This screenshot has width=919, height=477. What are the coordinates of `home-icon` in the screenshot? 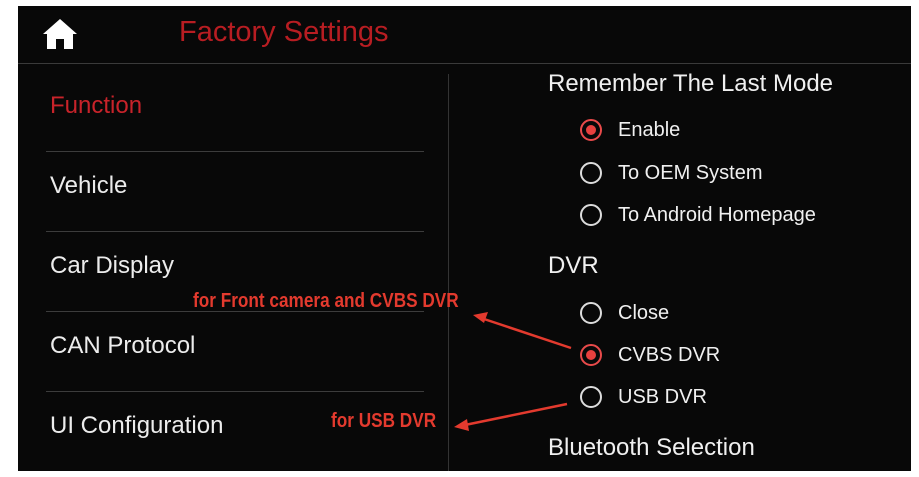 It's located at (60, 34).